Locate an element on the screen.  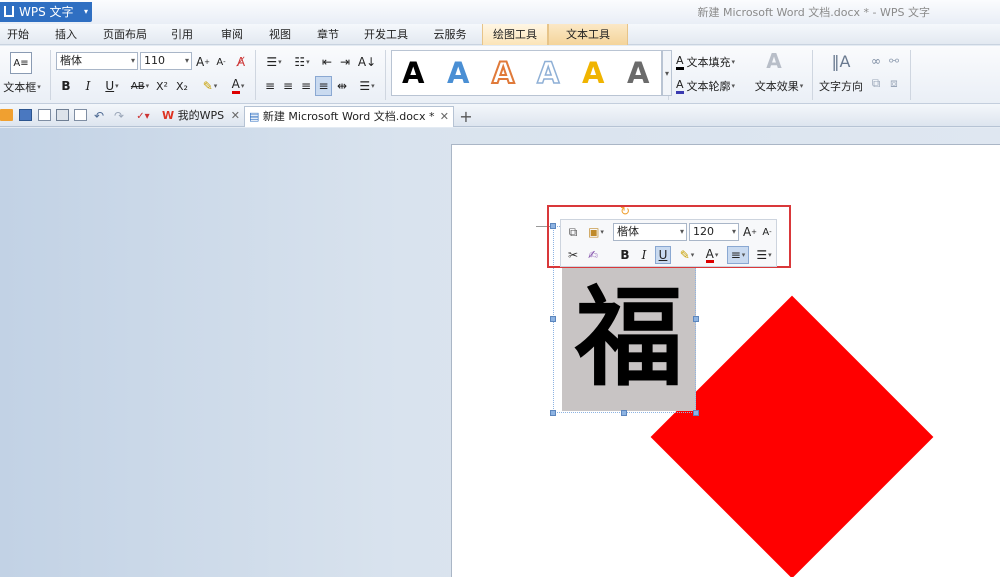
mini-bold-button: B is located at coordinates (625, 255).